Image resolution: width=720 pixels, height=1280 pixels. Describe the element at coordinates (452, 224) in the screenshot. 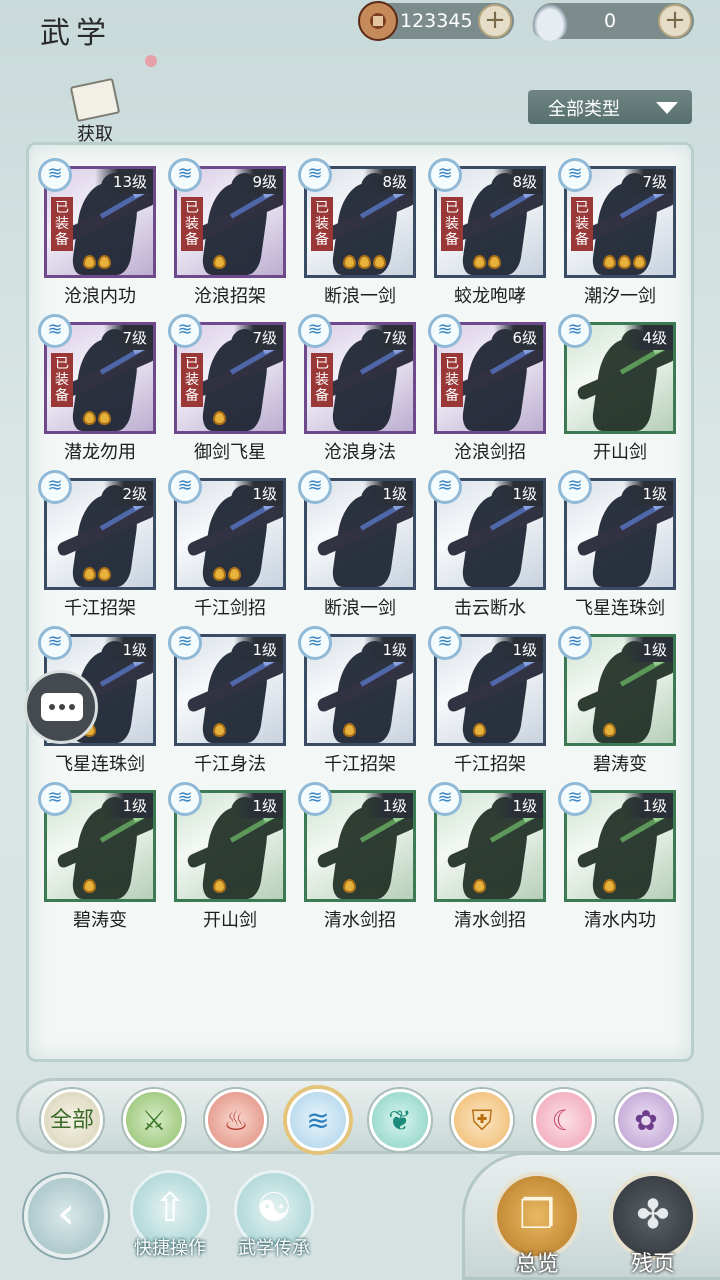

I see `equipped-tag: 已装备` at that location.